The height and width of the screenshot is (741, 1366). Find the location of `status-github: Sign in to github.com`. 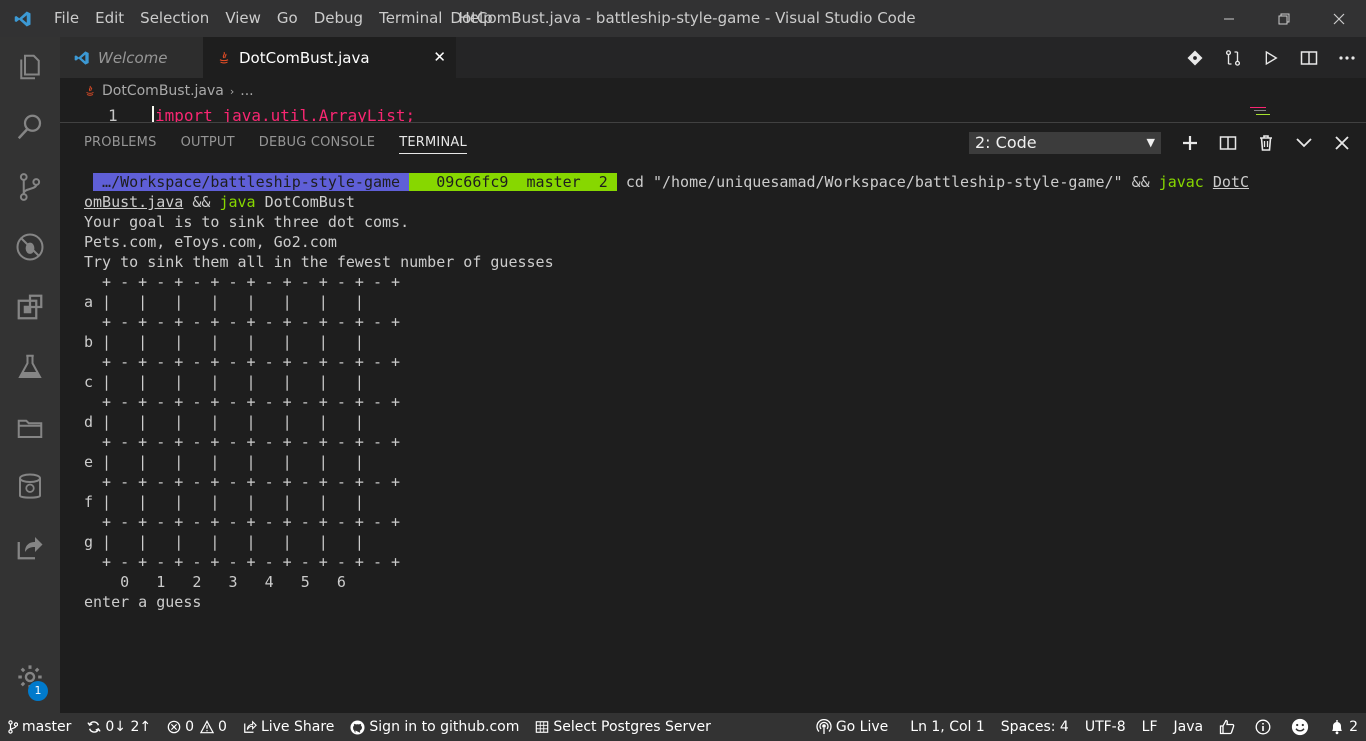

status-github: Sign in to github.com is located at coordinates (434, 727).